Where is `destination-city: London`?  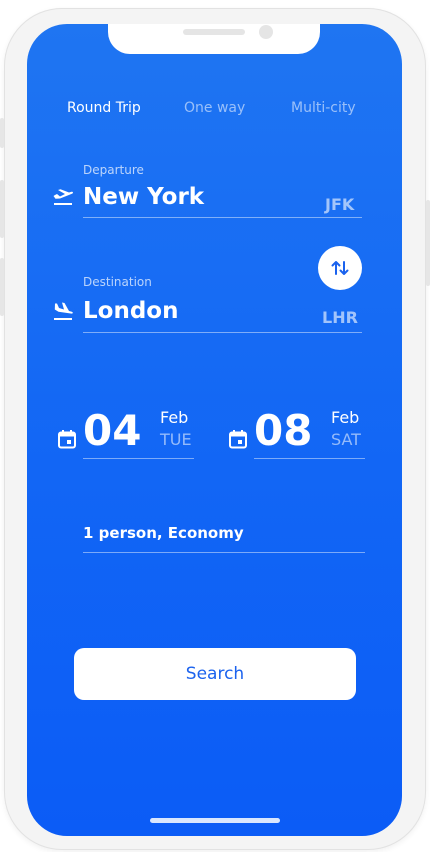 destination-city: London is located at coordinates (131, 311).